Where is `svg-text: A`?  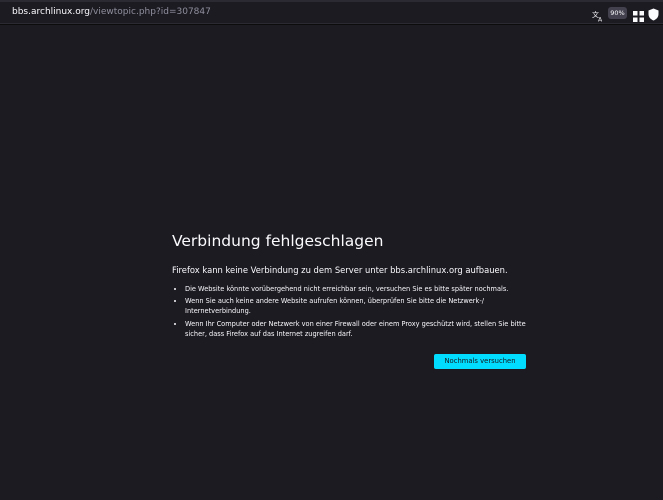
svg-text: A is located at coordinates (600, 20).